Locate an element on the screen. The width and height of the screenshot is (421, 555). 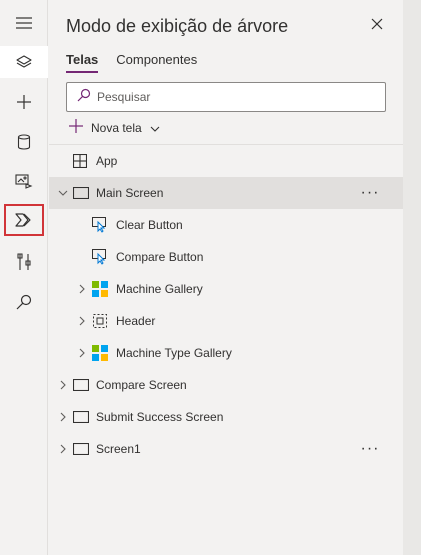
tree-row-label: Header is located at coordinates (136, 321).